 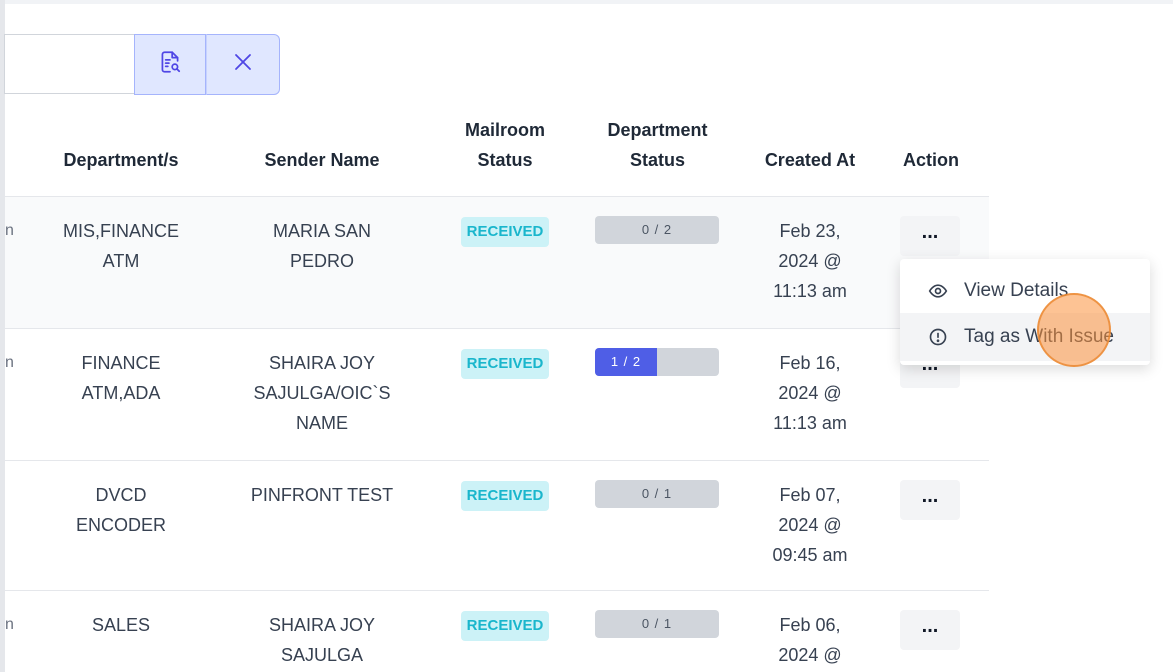 I want to click on menu-item-view-details: View Details, so click(x=1025, y=291).